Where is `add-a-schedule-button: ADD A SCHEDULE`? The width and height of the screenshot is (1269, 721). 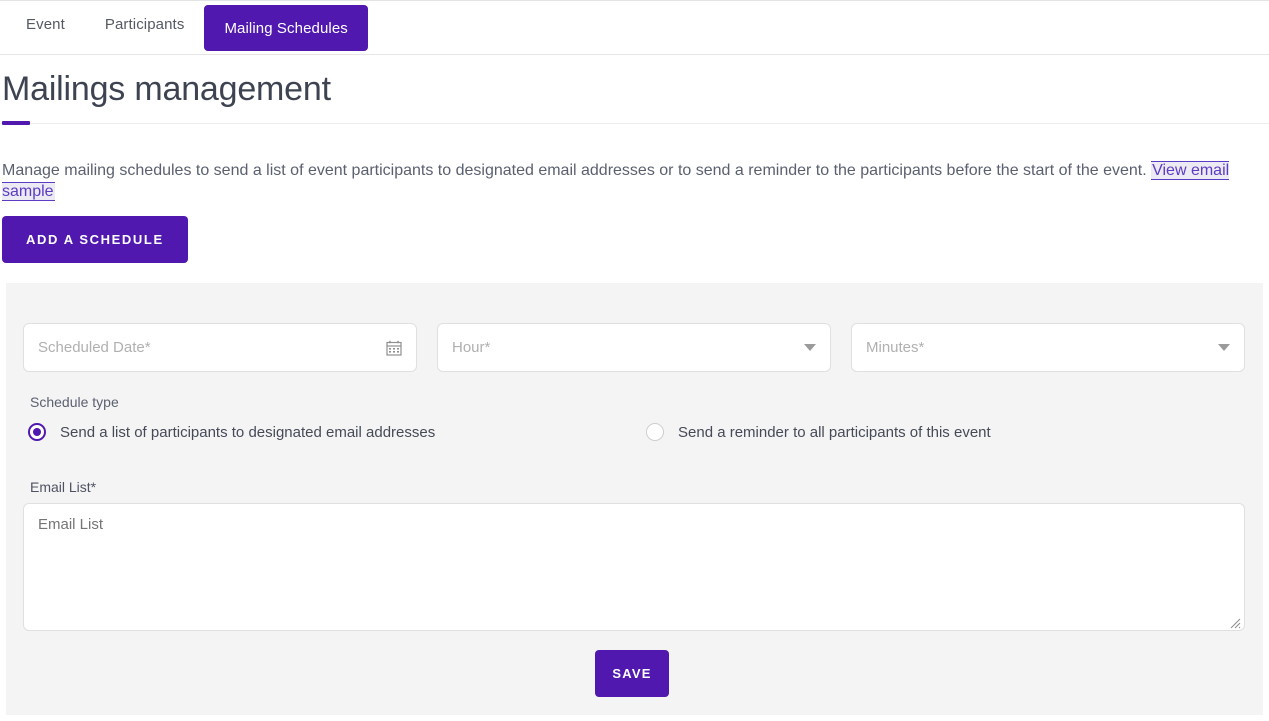
add-a-schedule-button: ADD A SCHEDULE is located at coordinates (95, 239).